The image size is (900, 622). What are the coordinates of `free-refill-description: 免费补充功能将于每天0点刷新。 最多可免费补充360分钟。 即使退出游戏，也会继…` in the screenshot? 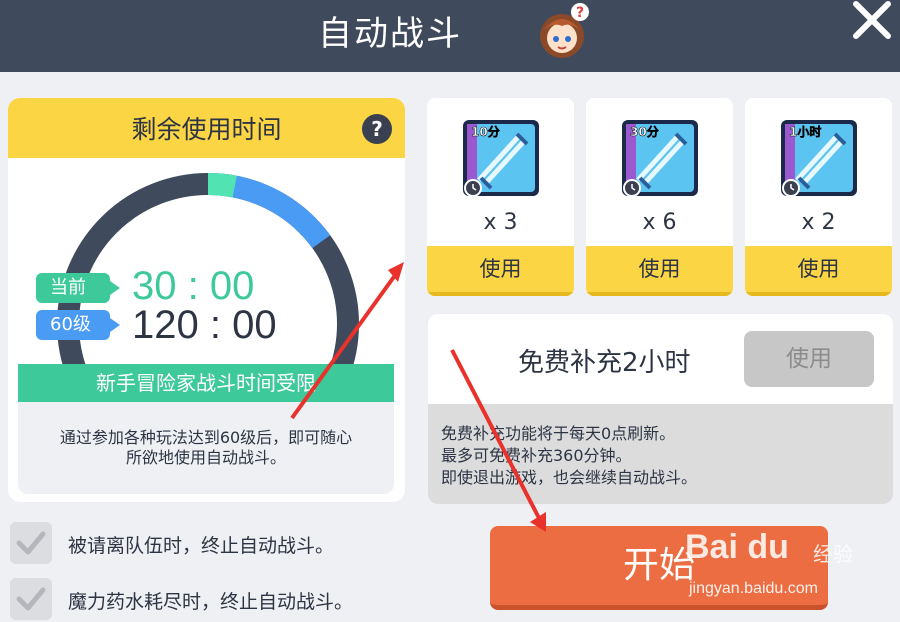 It's located at (660, 454).